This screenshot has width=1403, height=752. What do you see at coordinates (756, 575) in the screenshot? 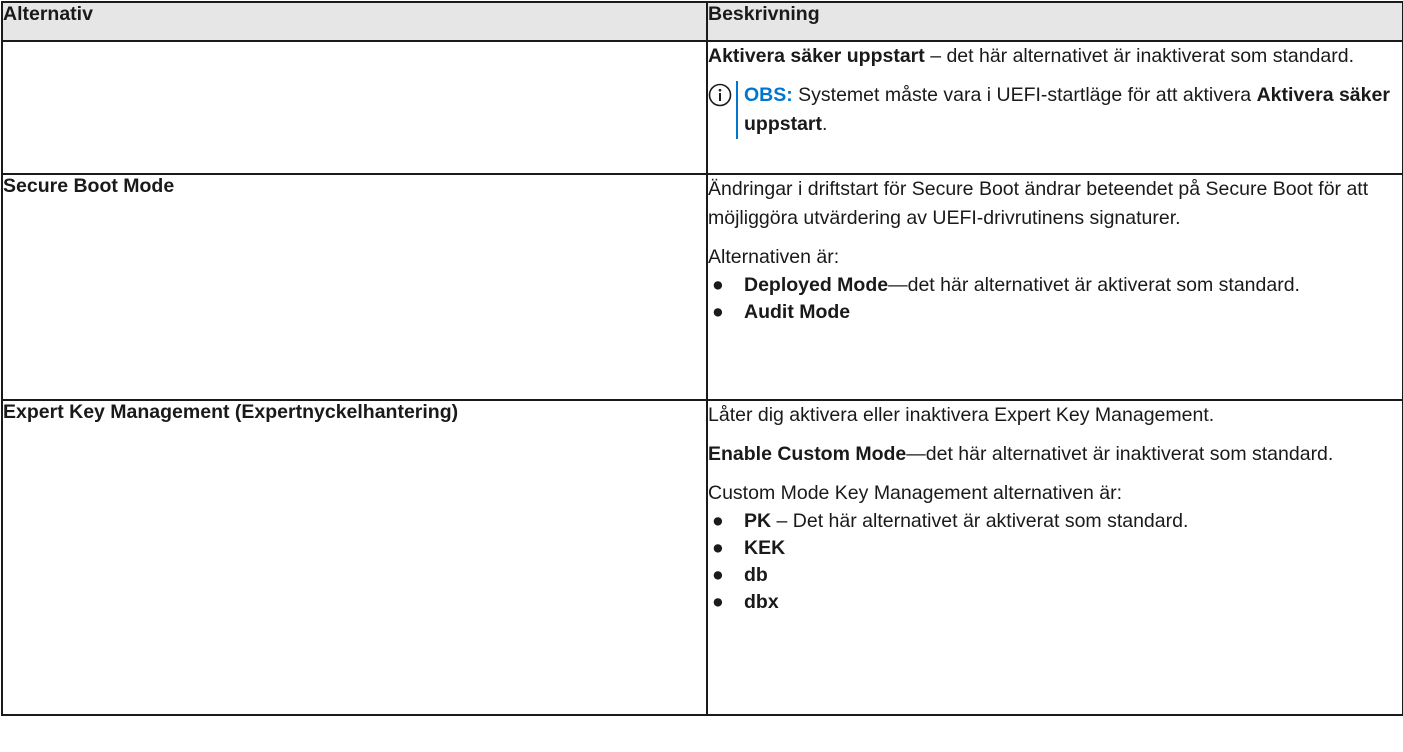
I see `list-item-name: db` at bounding box center [756, 575].